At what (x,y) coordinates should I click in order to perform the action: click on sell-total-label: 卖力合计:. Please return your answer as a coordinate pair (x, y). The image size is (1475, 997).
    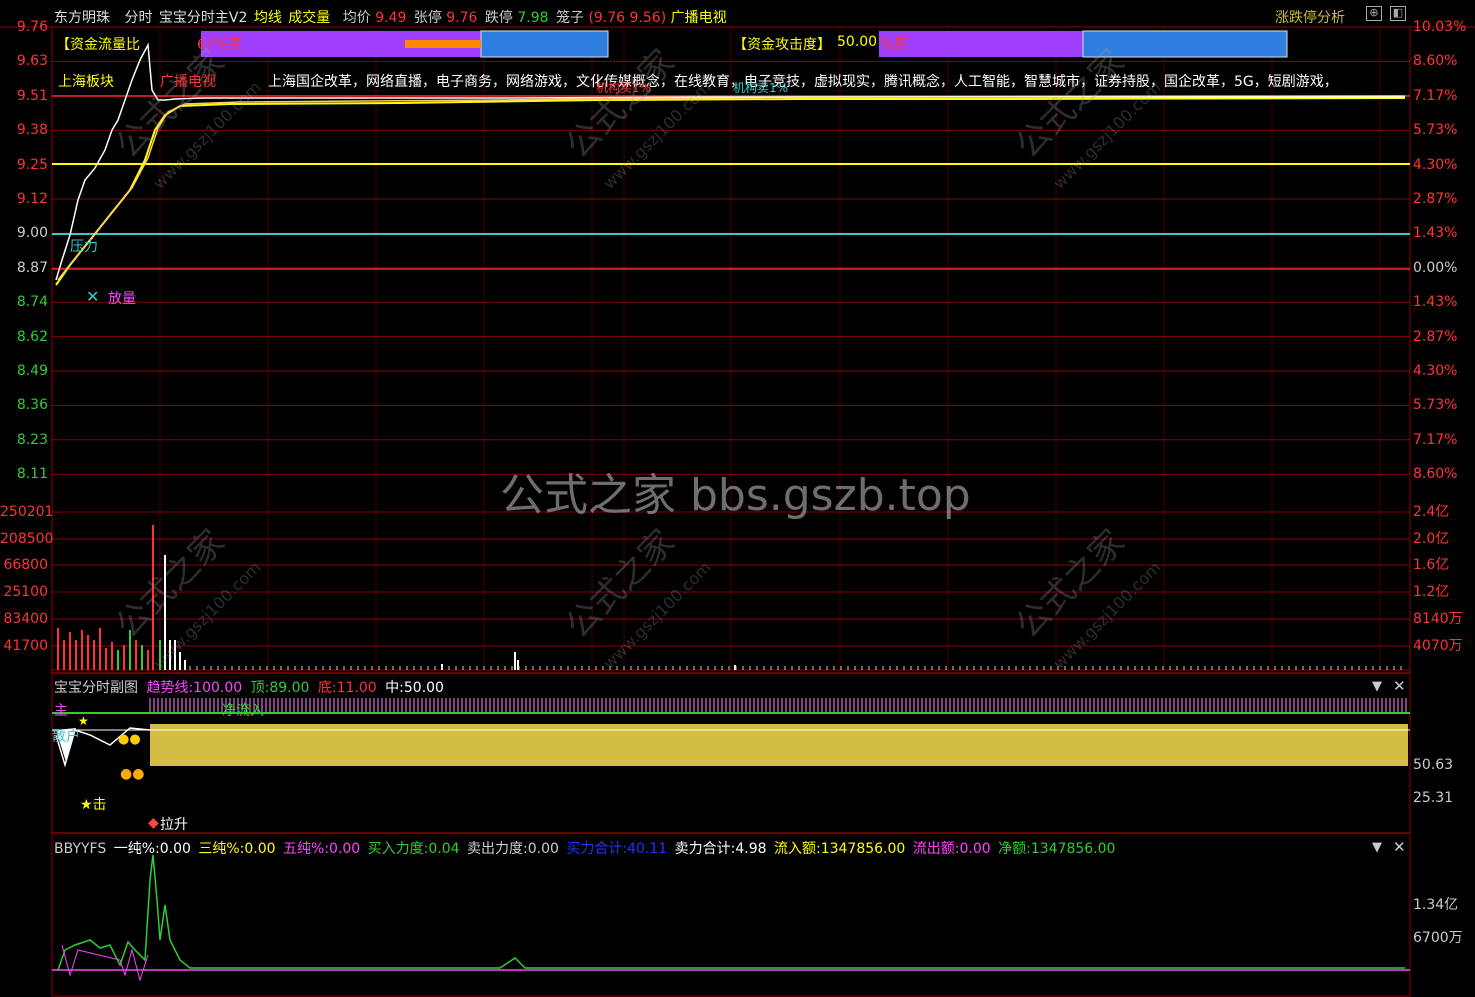
    Looking at the image, I should click on (705, 849).